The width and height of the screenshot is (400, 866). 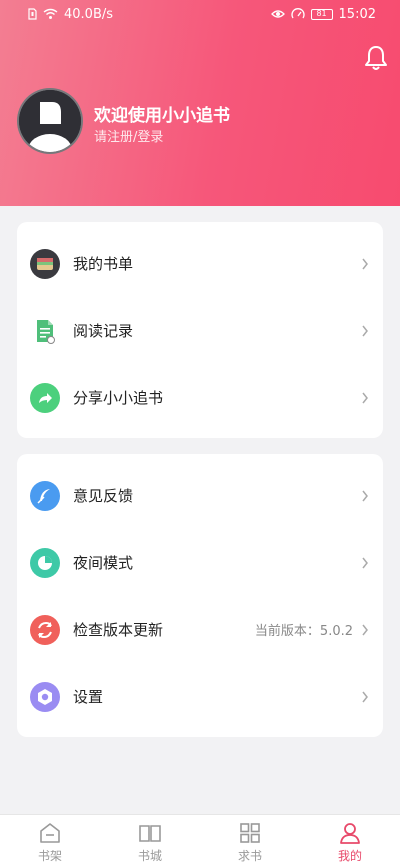 I want to click on bell-icon, so click(x=376, y=58).